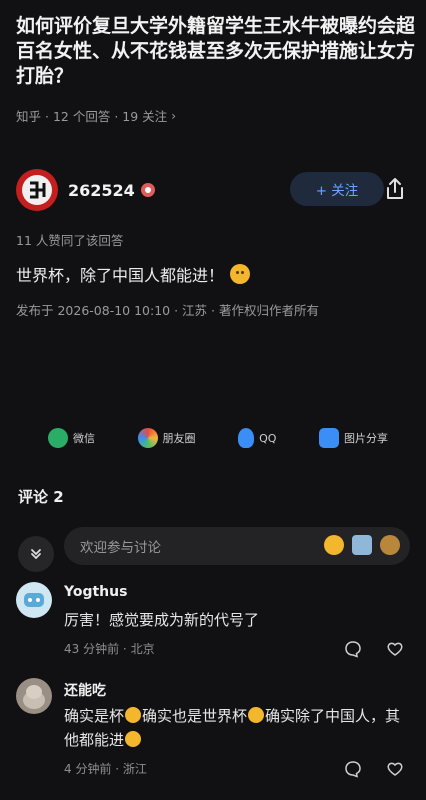 The image size is (426, 800). What do you see at coordinates (395, 189) in the screenshot?
I see `share-icon` at bounding box center [395, 189].